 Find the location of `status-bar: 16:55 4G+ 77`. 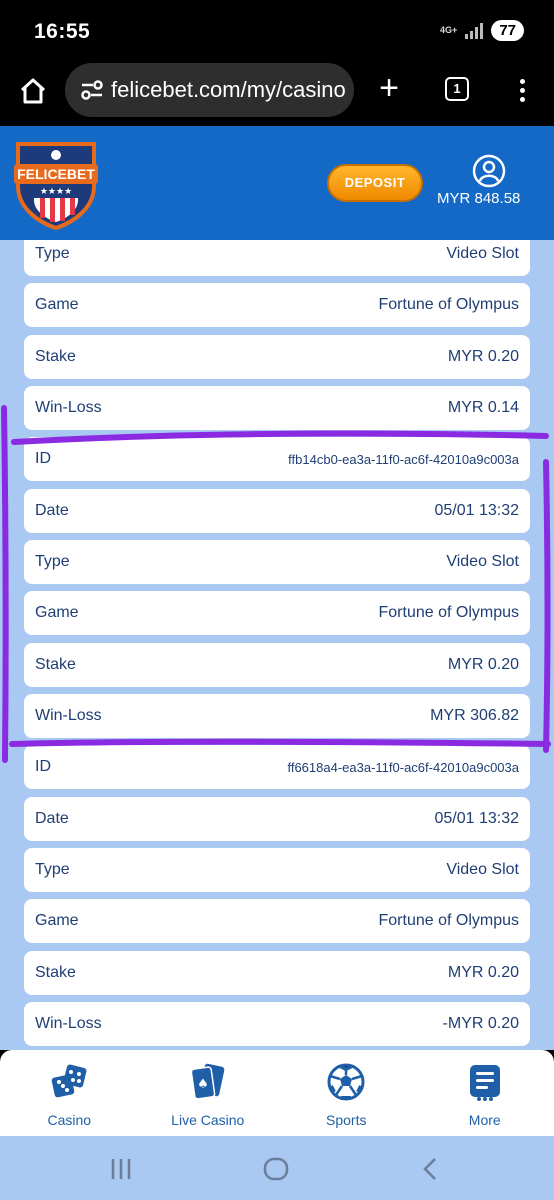

status-bar: 16:55 4G+ 77 is located at coordinates (277, 31).